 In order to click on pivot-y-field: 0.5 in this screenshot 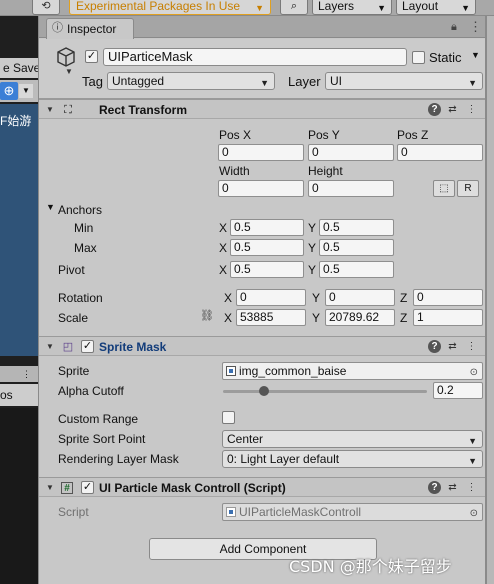, I will do `click(356, 269)`.